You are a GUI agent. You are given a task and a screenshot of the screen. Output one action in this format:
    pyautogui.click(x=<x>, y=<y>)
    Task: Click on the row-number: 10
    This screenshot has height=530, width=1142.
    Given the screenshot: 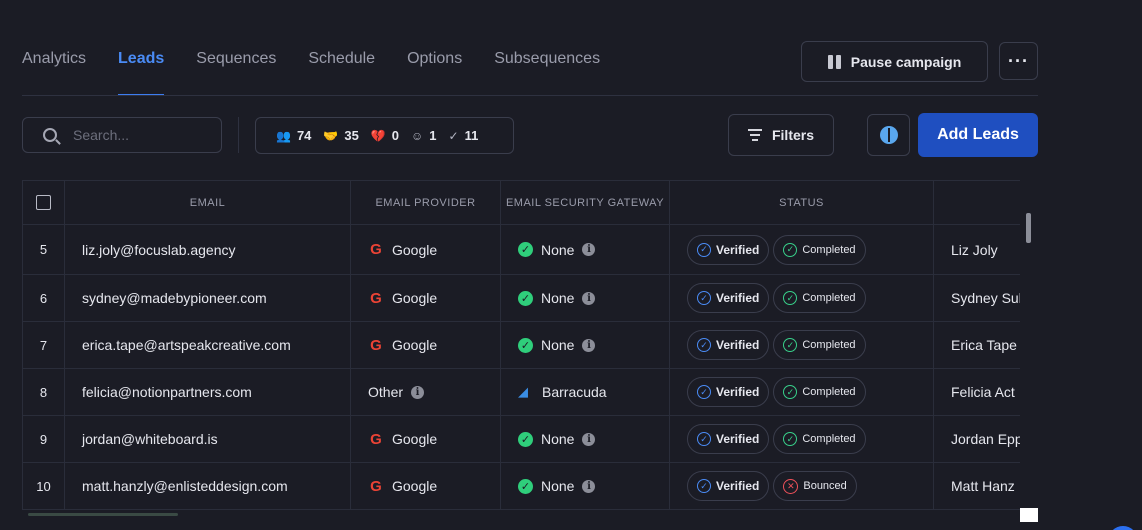 What is the action you would take?
    pyautogui.click(x=43, y=486)
    